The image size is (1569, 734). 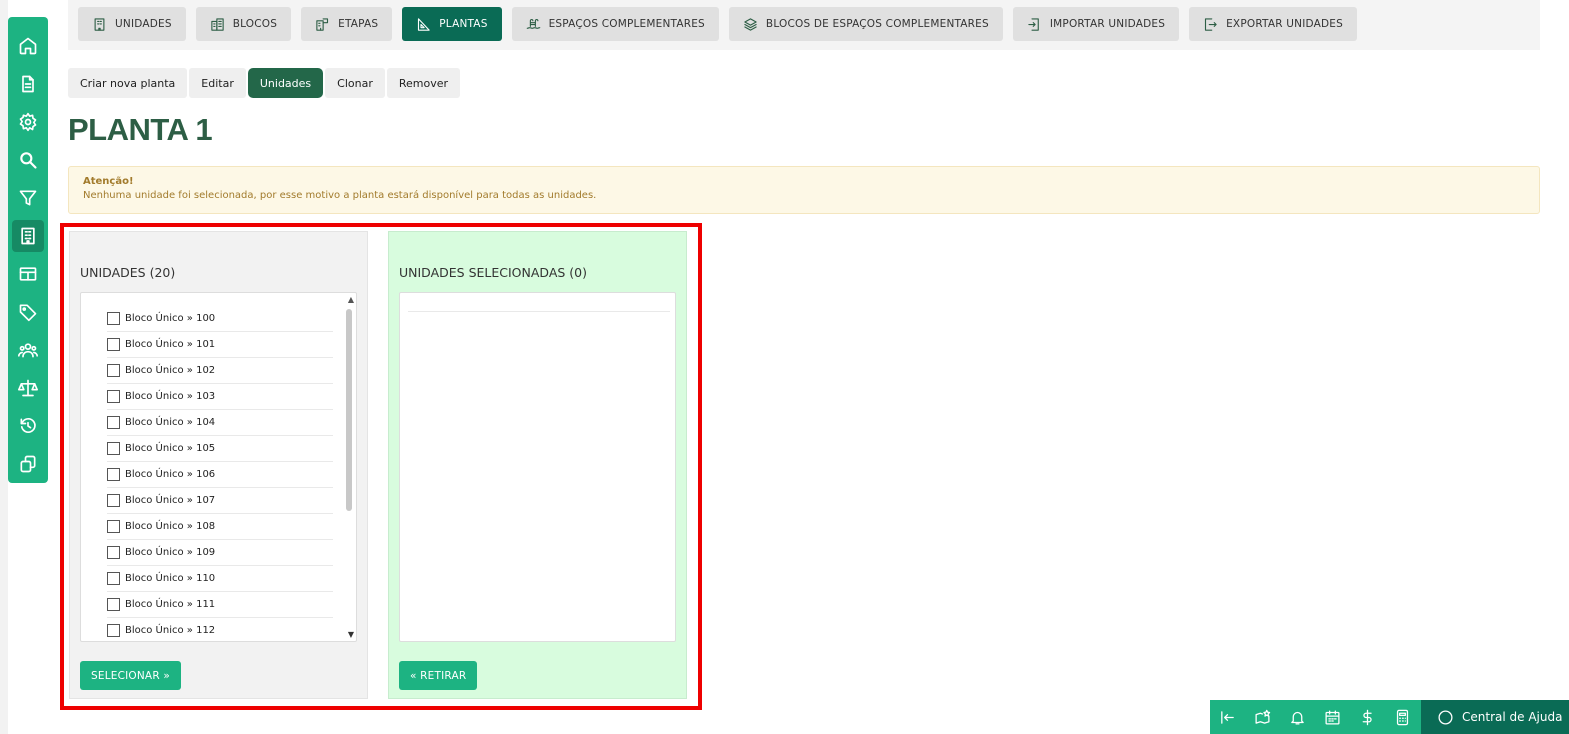 What do you see at coordinates (351, 299) in the screenshot?
I see `scroll-up-arrow: ▲` at bounding box center [351, 299].